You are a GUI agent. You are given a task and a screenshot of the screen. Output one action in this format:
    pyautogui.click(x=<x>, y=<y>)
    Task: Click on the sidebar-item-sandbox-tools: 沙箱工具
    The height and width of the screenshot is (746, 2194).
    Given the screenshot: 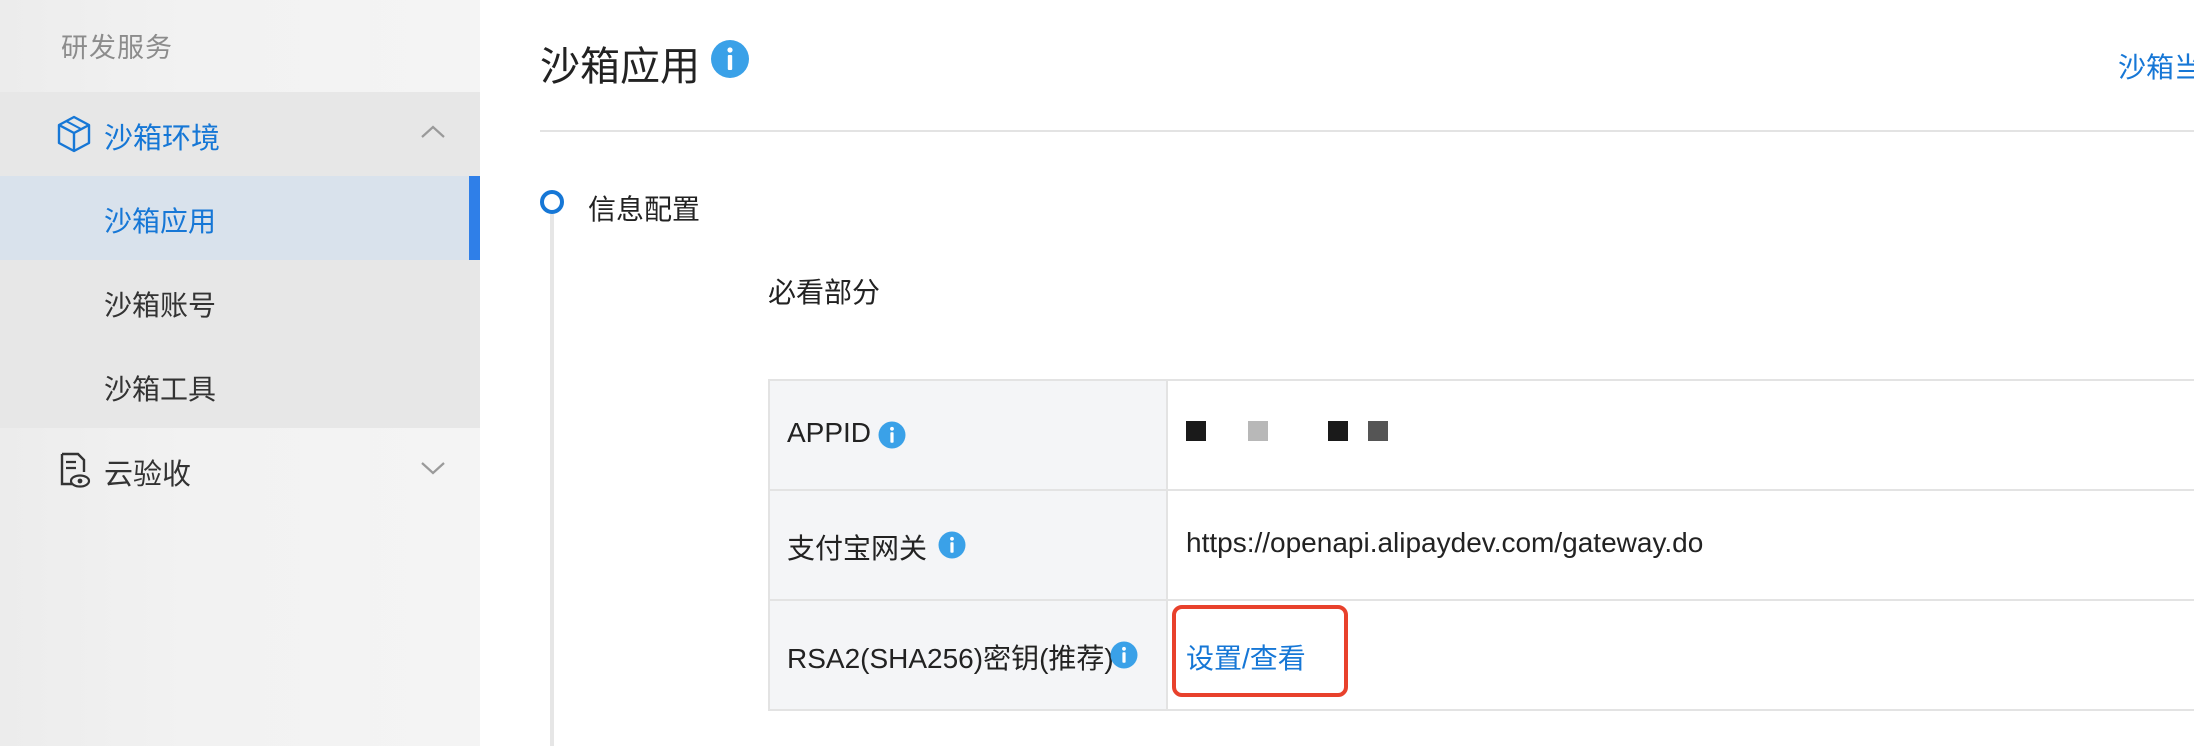 What is the action you would take?
    pyautogui.click(x=240, y=386)
    